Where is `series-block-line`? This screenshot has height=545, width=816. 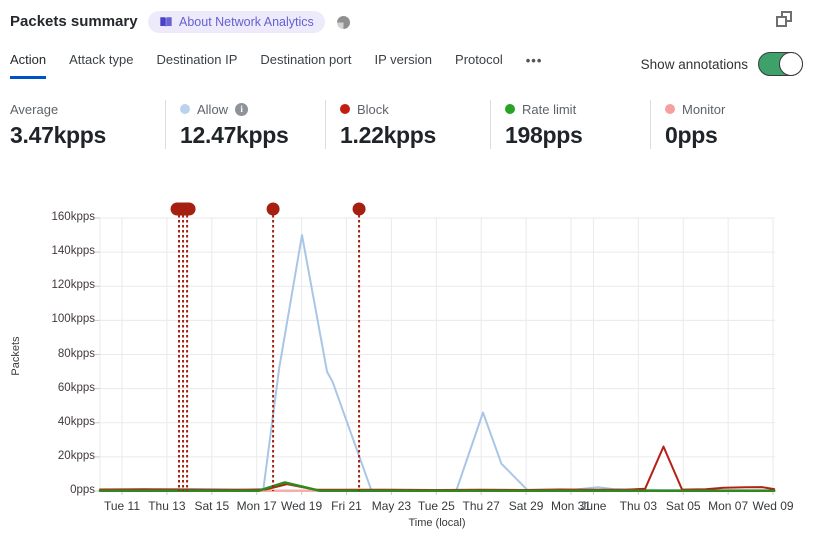
series-block-line is located at coordinates (437, 468).